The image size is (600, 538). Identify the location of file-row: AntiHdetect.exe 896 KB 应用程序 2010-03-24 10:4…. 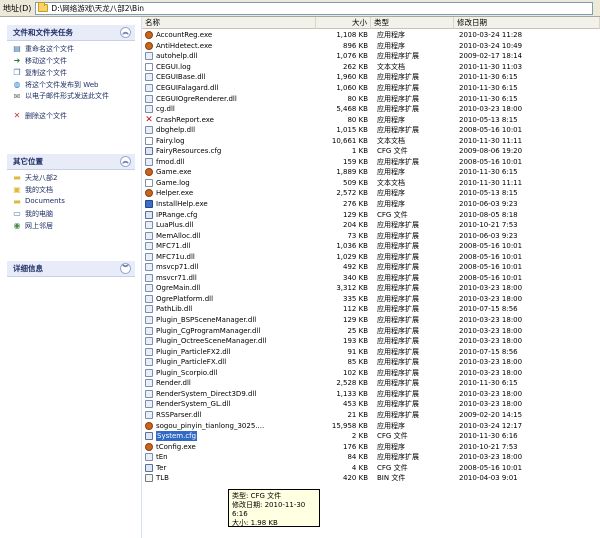
(371, 46).